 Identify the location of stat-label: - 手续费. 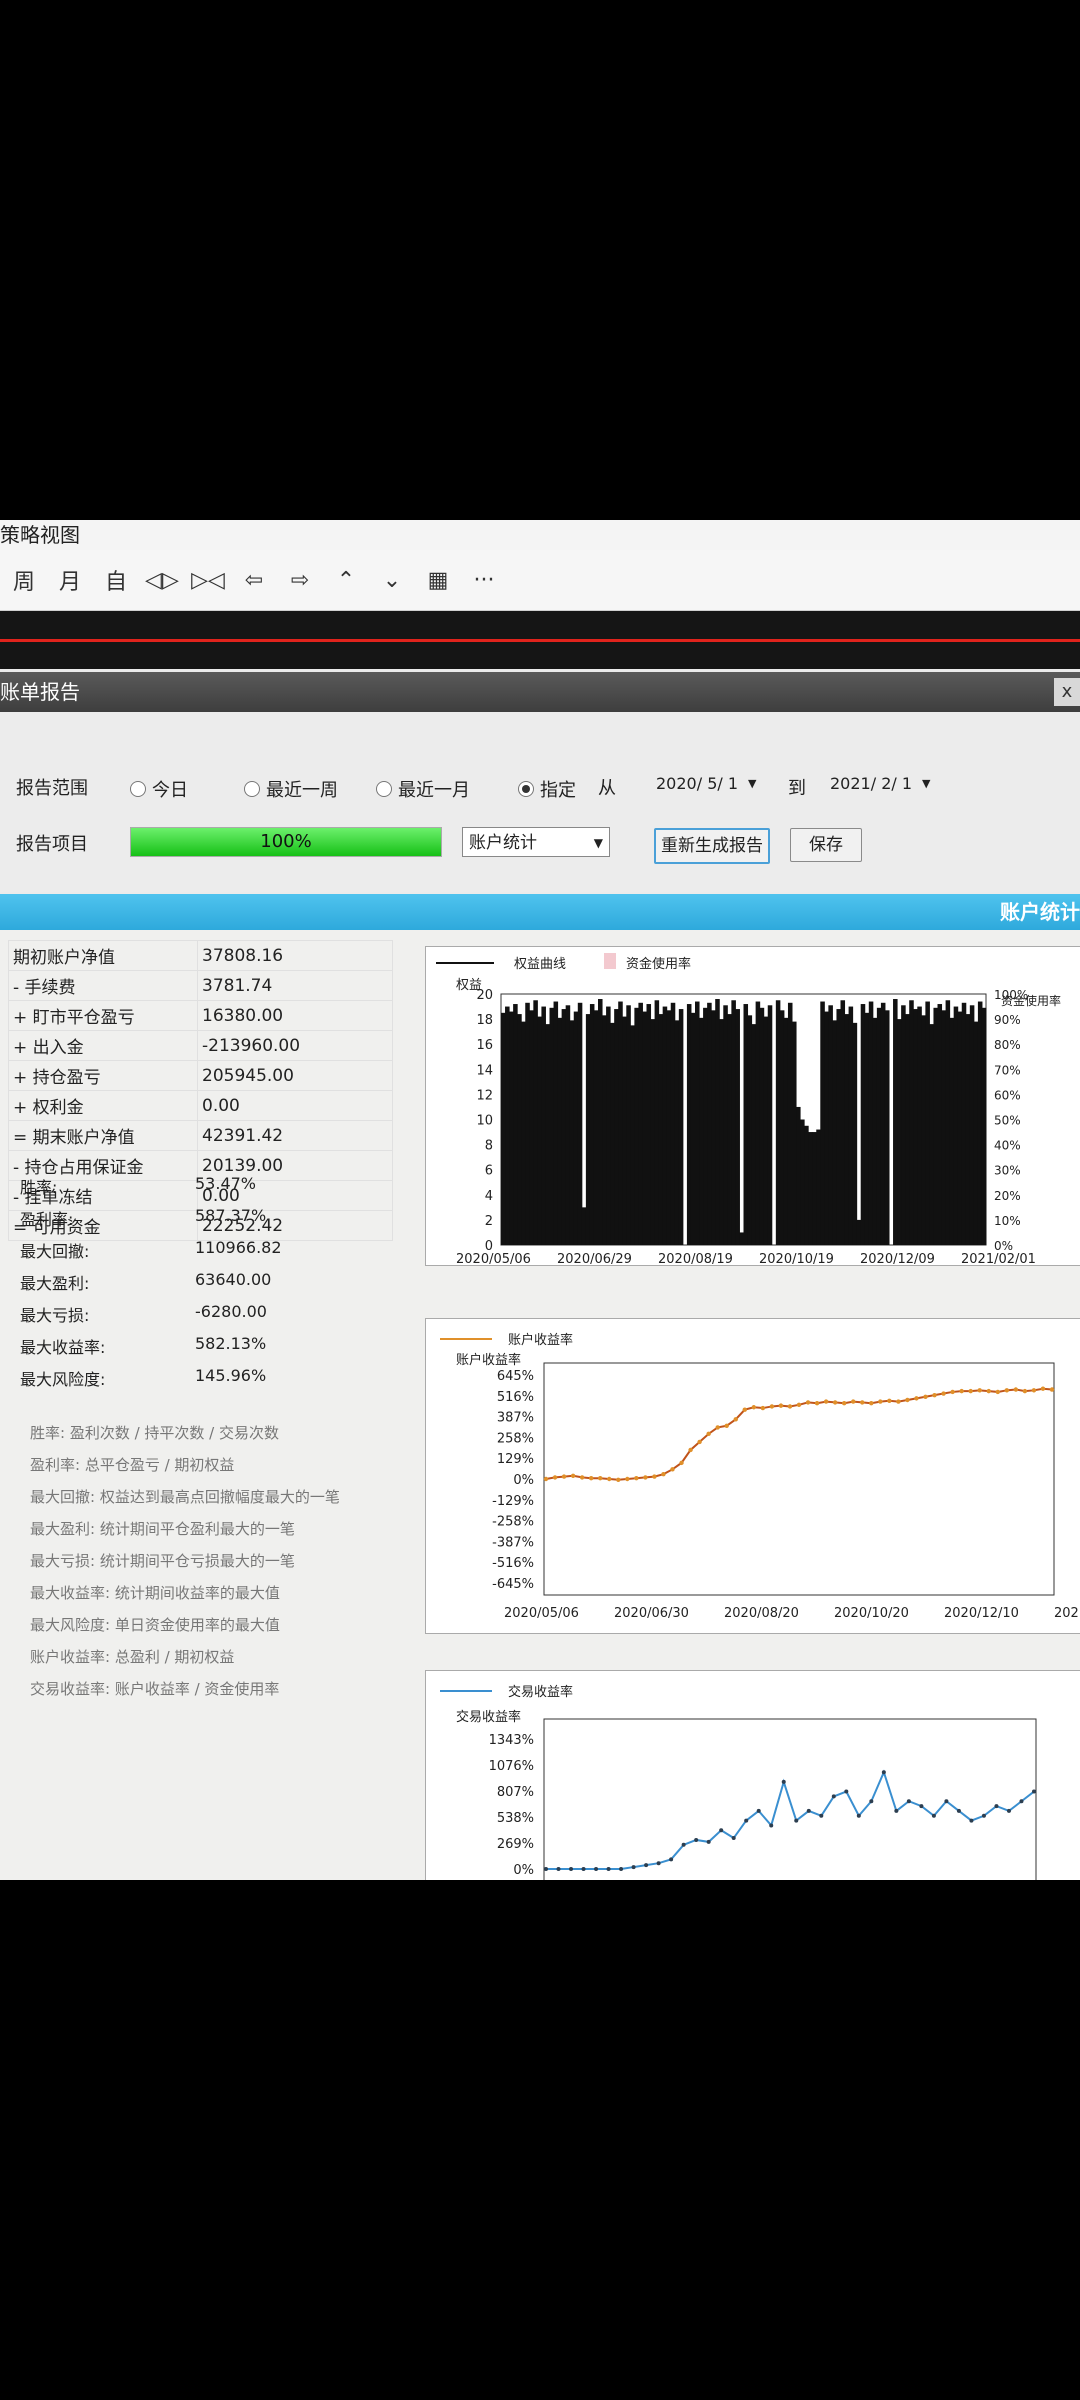
(103, 985).